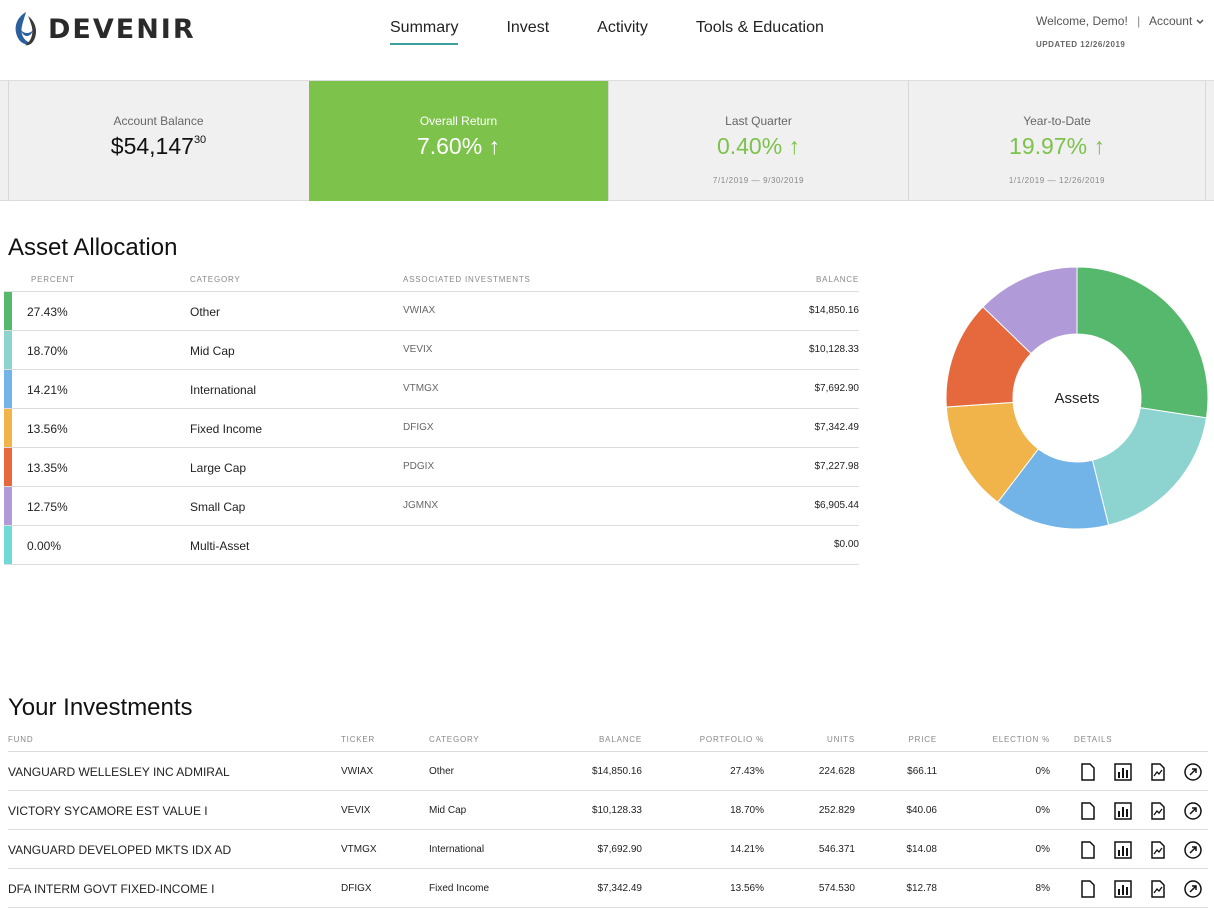 This screenshot has width=1214, height=908. I want to click on row-category: Other, so click(205, 312).